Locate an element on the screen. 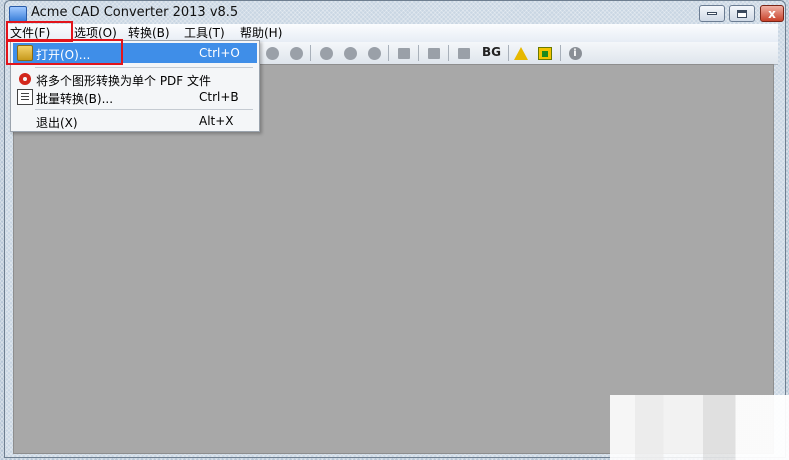 The height and width of the screenshot is (460, 789). menu-item-batch-convert: 批量转换(B)... Ctrl+B is located at coordinates (135, 97).